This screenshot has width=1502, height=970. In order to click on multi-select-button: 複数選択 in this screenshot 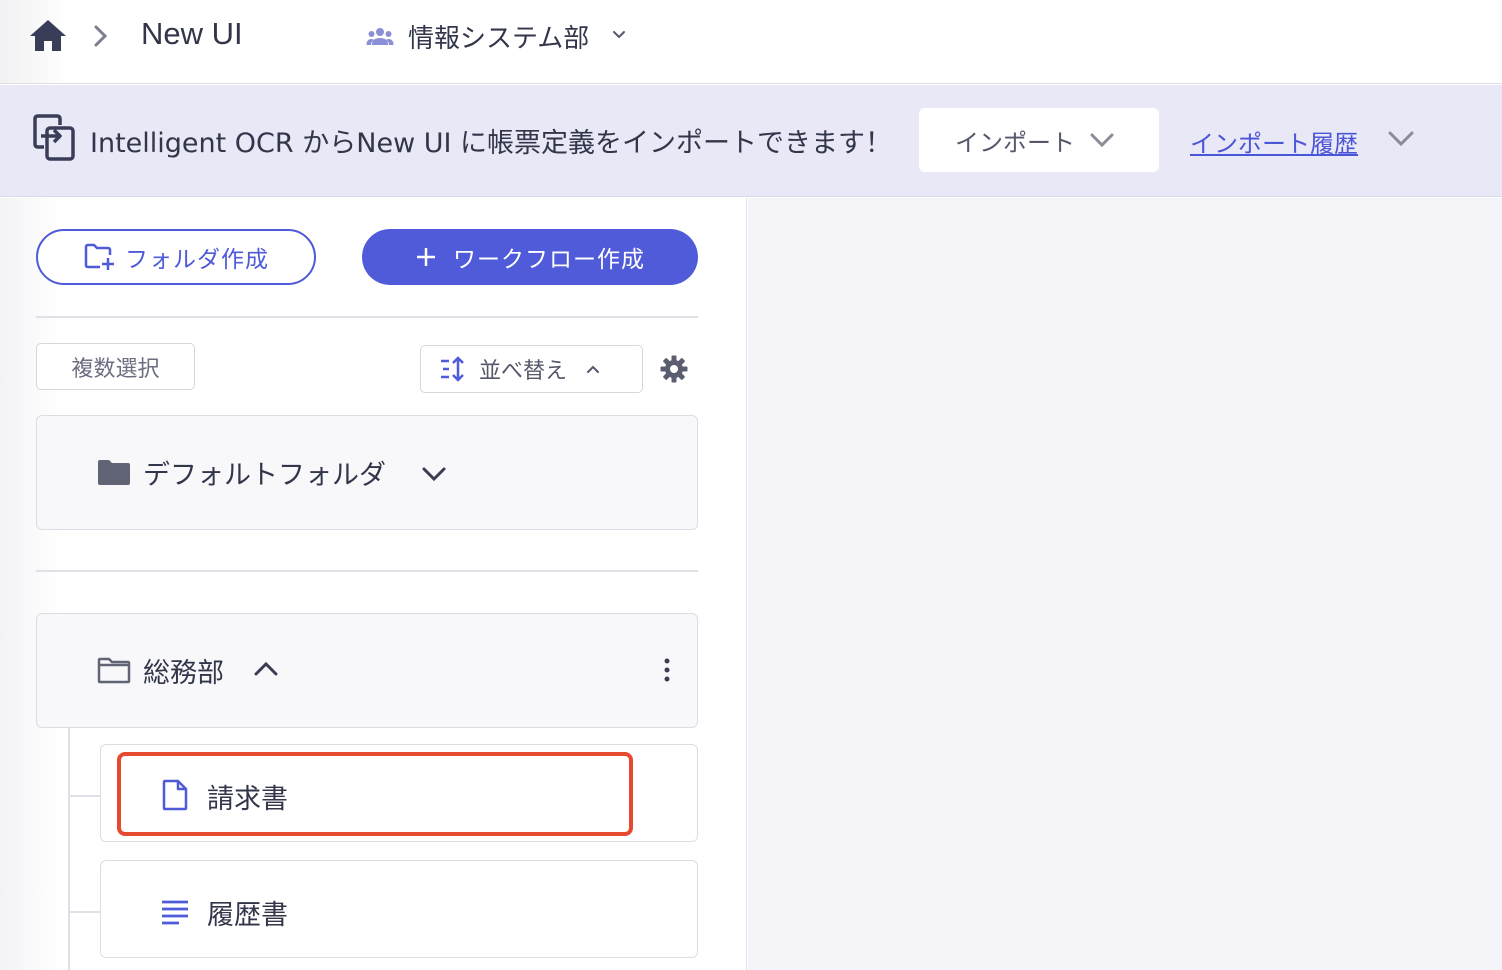, I will do `click(115, 366)`.